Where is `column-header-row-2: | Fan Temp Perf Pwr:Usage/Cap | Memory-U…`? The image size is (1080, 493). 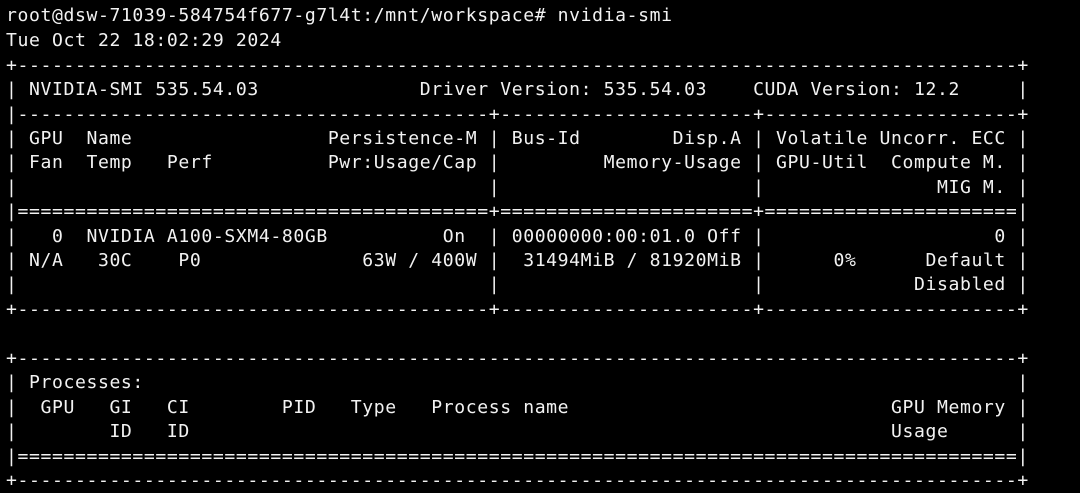
column-header-row-2: | Fan Temp Perf Pwr:Usage/Cap | Memory-U… is located at coordinates (517, 162).